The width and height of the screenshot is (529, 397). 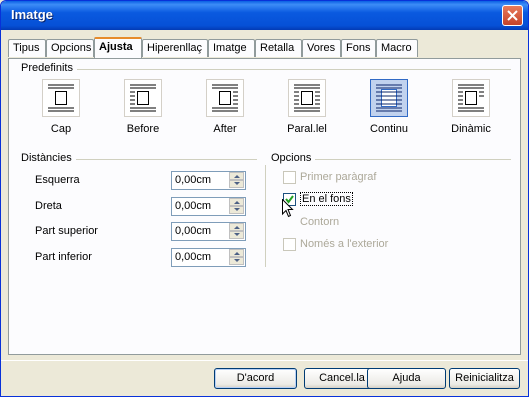 I want to click on left-spacing-field: 0,00cm, so click(x=208, y=180).